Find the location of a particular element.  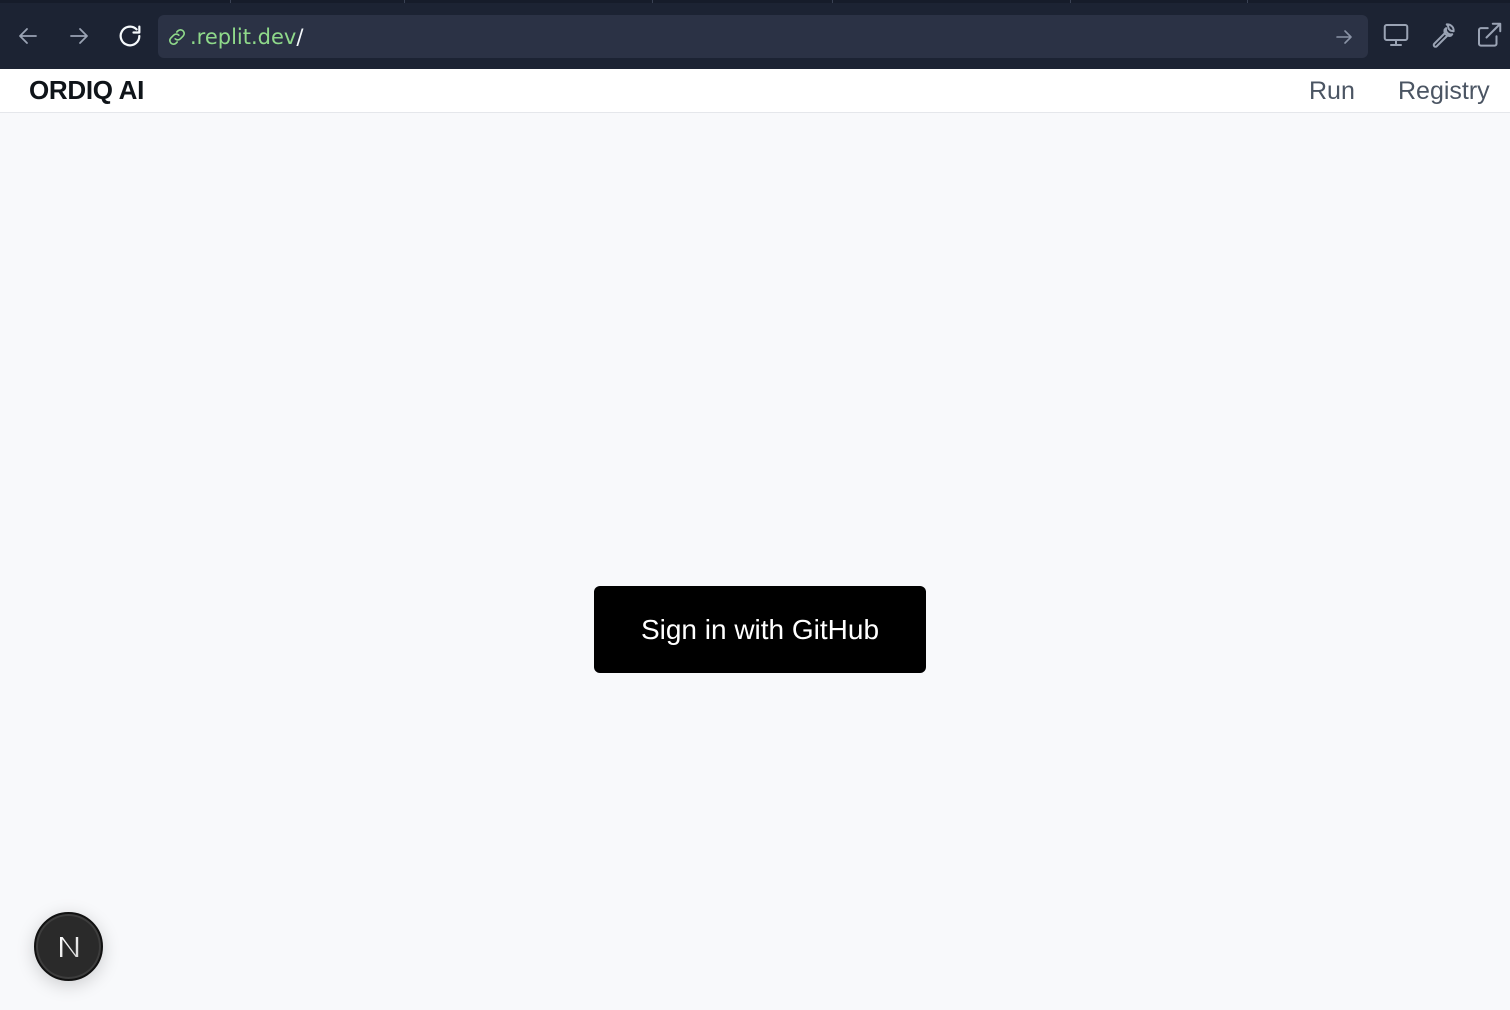

address-bar: .replit.dev/ is located at coordinates (763, 36).